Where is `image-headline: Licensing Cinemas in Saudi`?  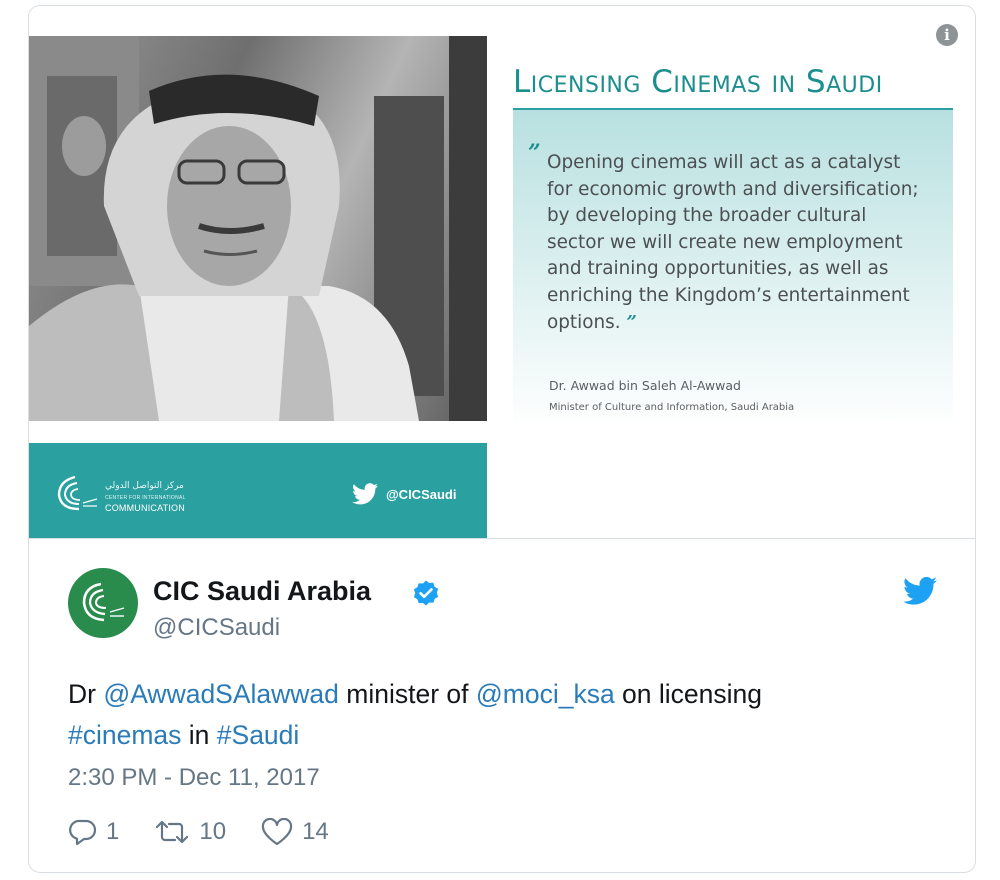
image-headline: Licensing Cinemas in Saudi is located at coordinates (698, 82).